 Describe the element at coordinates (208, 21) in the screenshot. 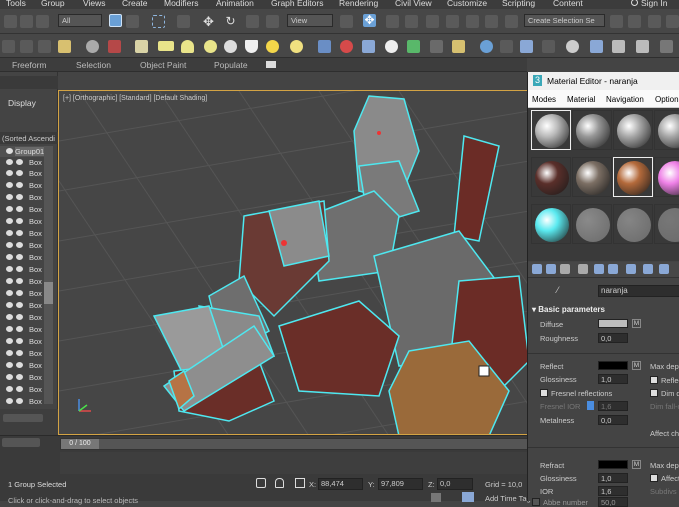

I see `move-icon: ✥` at that location.